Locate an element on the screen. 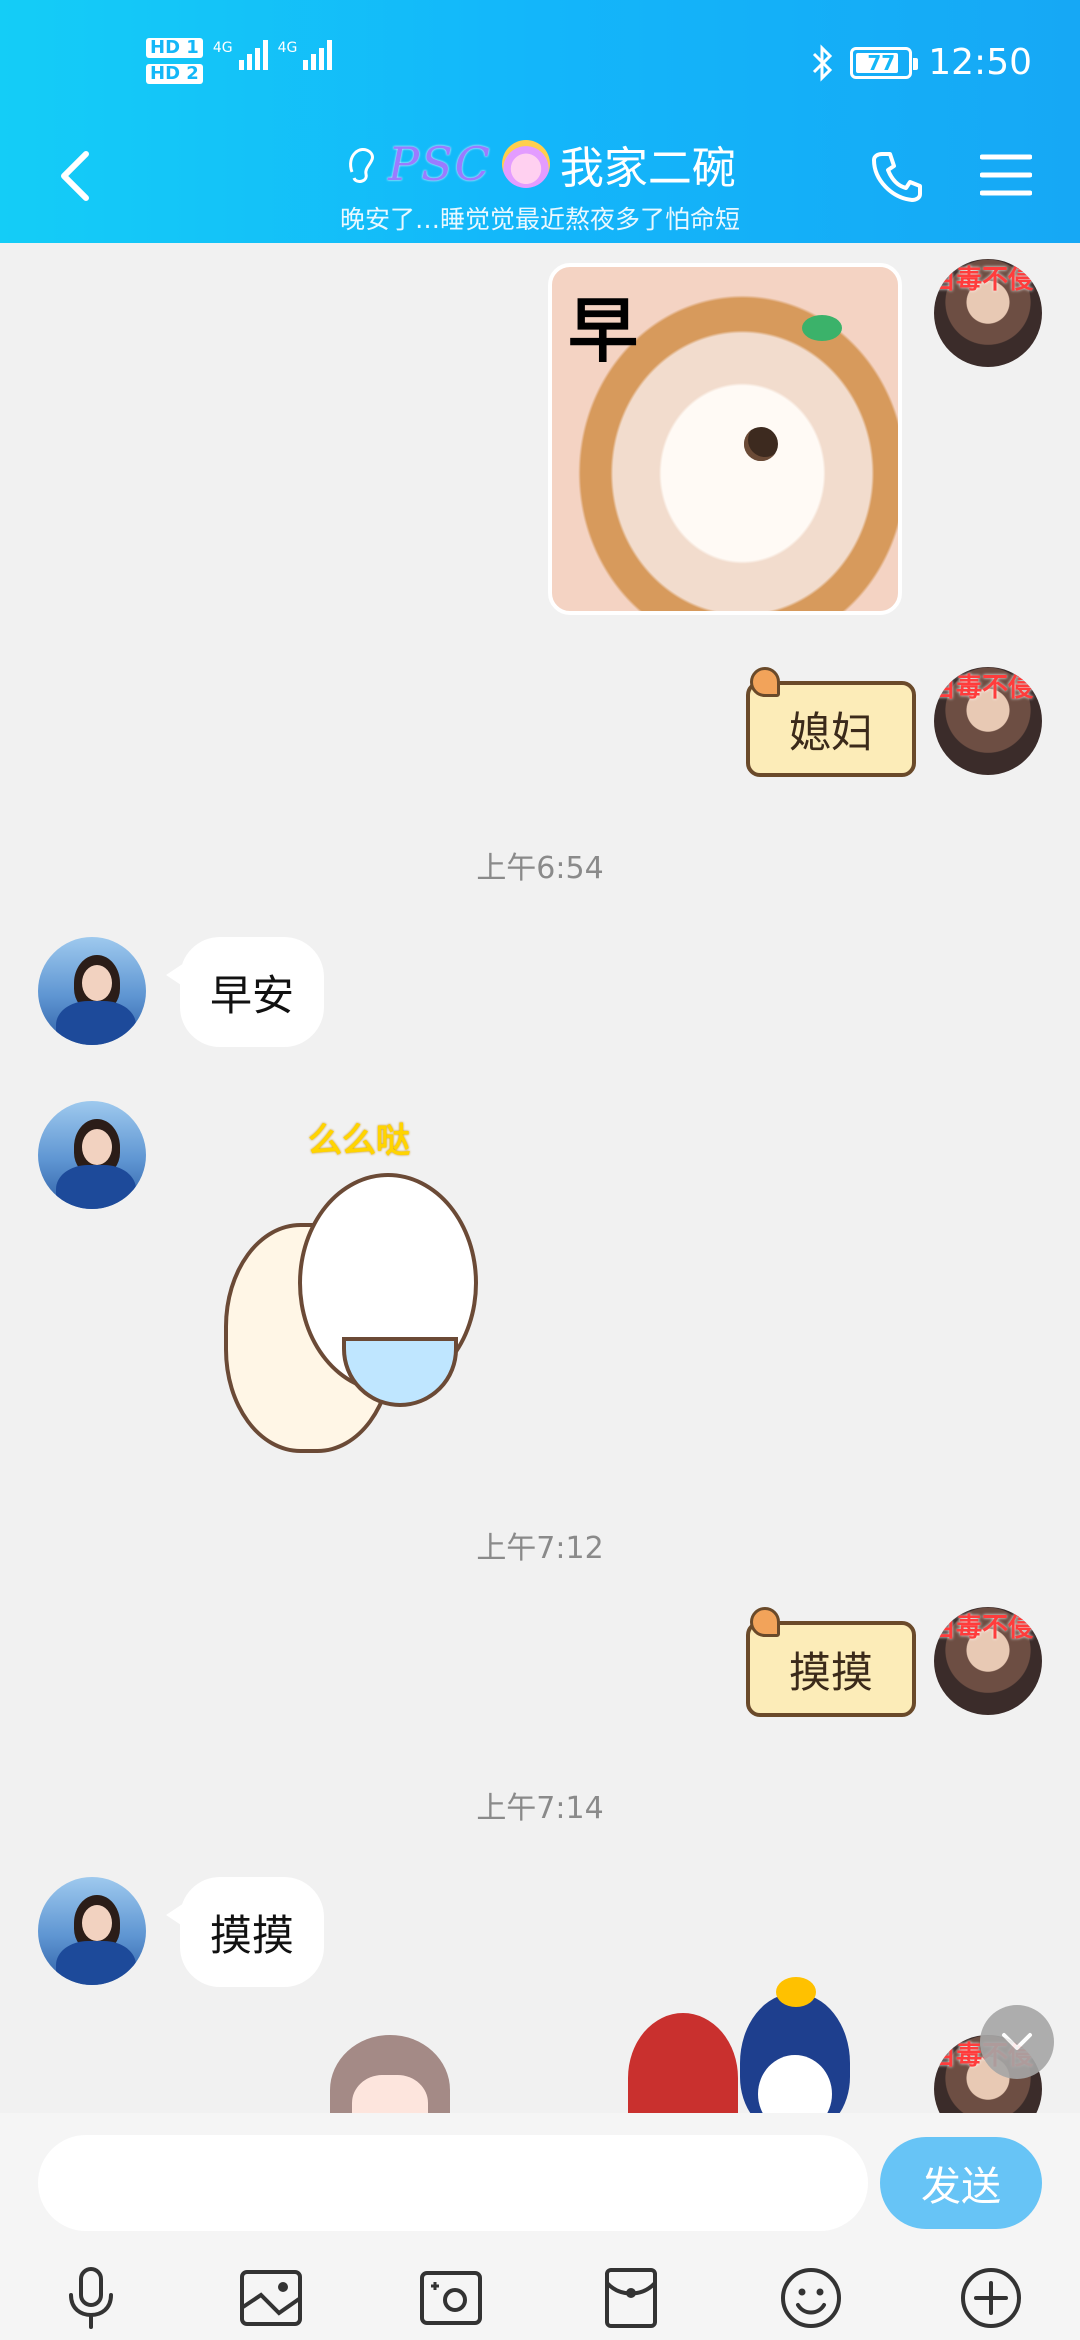 Image resolution: width=1080 pixels, height=2340 pixels. hd1-label: HD is located at coordinates (165, 47).